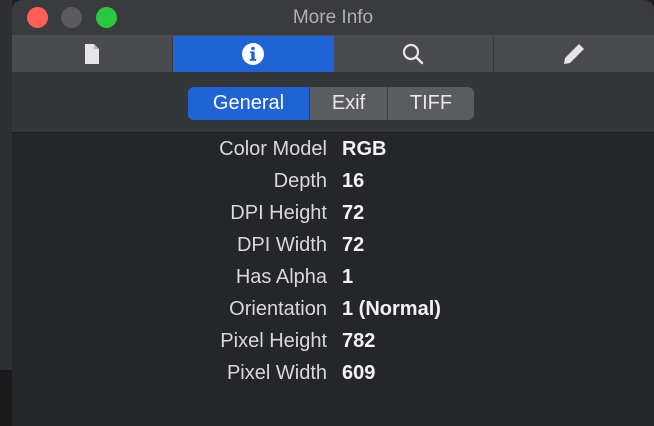  What do you see at coordinates (348, 277) in the screenshot?
I see `property-value: 1` at bounding box center [348, 277].